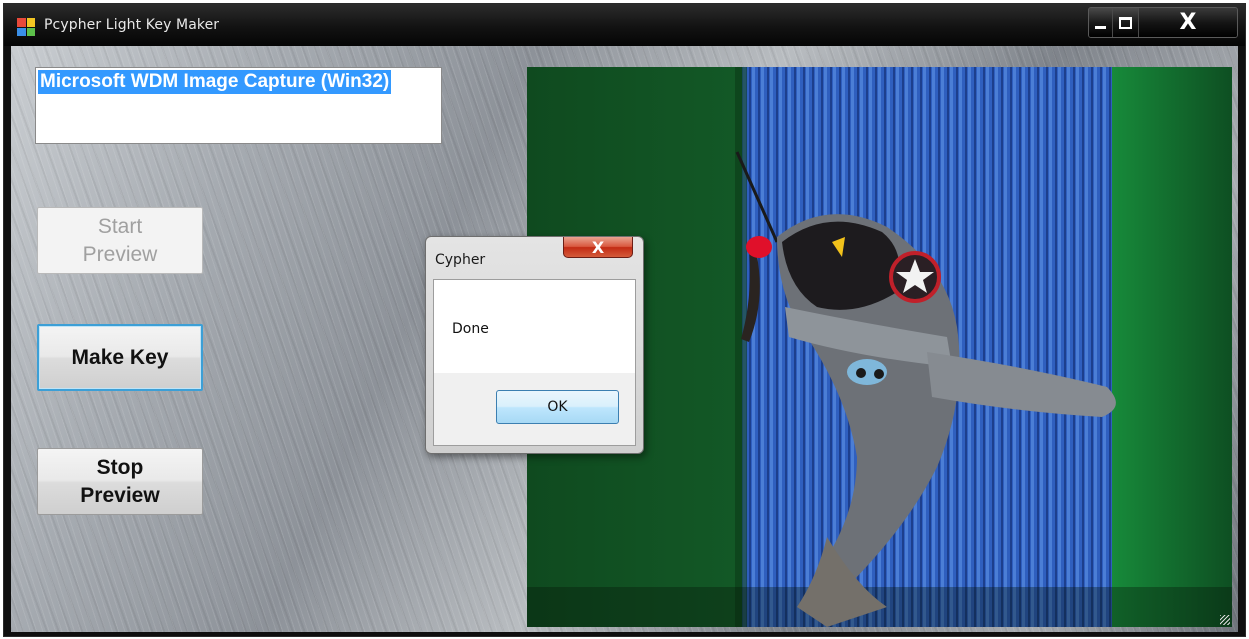 This screenshot has width=1249, height=639. What do you see at coordinates (120, 481) in the screenshot?
I see `stop-preview-button: Stop Preview` at bounding box center [120, 481].